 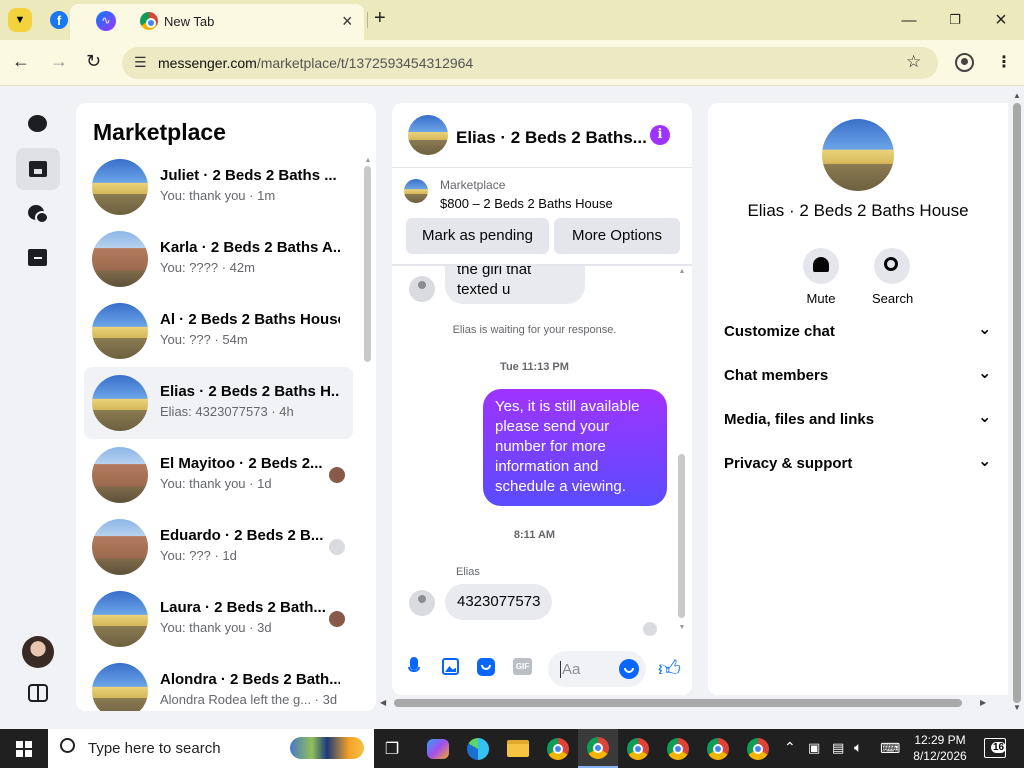 What do you see at coordinates (21, 61) in the screenshot?
I see `back-button: ←` at bounding box center [21, 61].